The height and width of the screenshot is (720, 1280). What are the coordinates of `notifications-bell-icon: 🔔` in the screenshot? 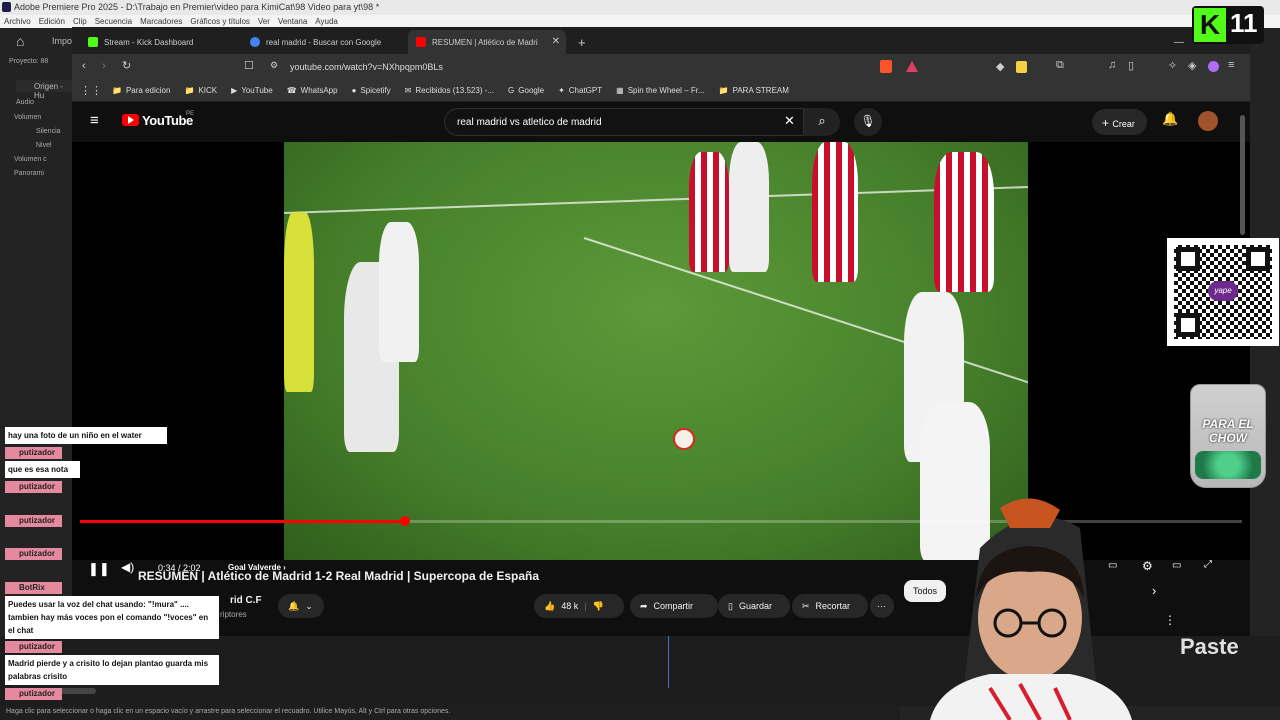 It's located at (1170, 119).